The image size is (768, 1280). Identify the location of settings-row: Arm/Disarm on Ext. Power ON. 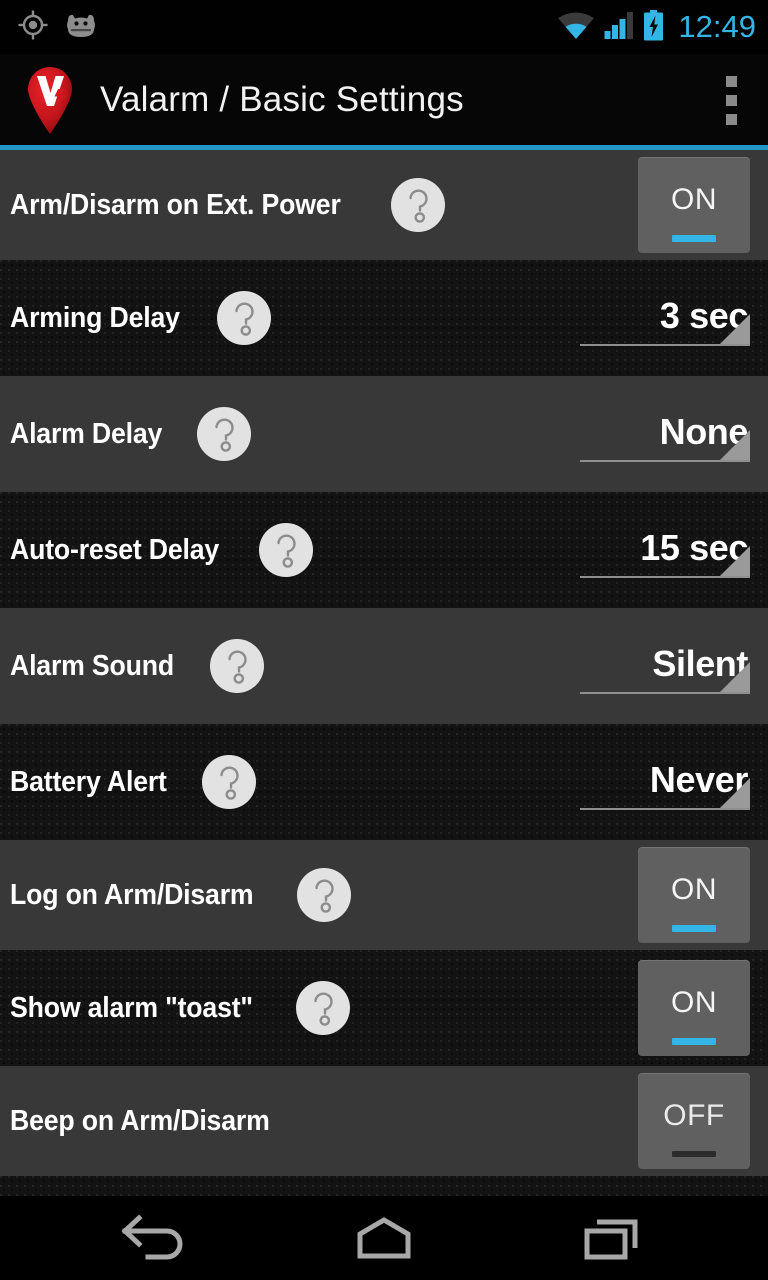
(384, 205).